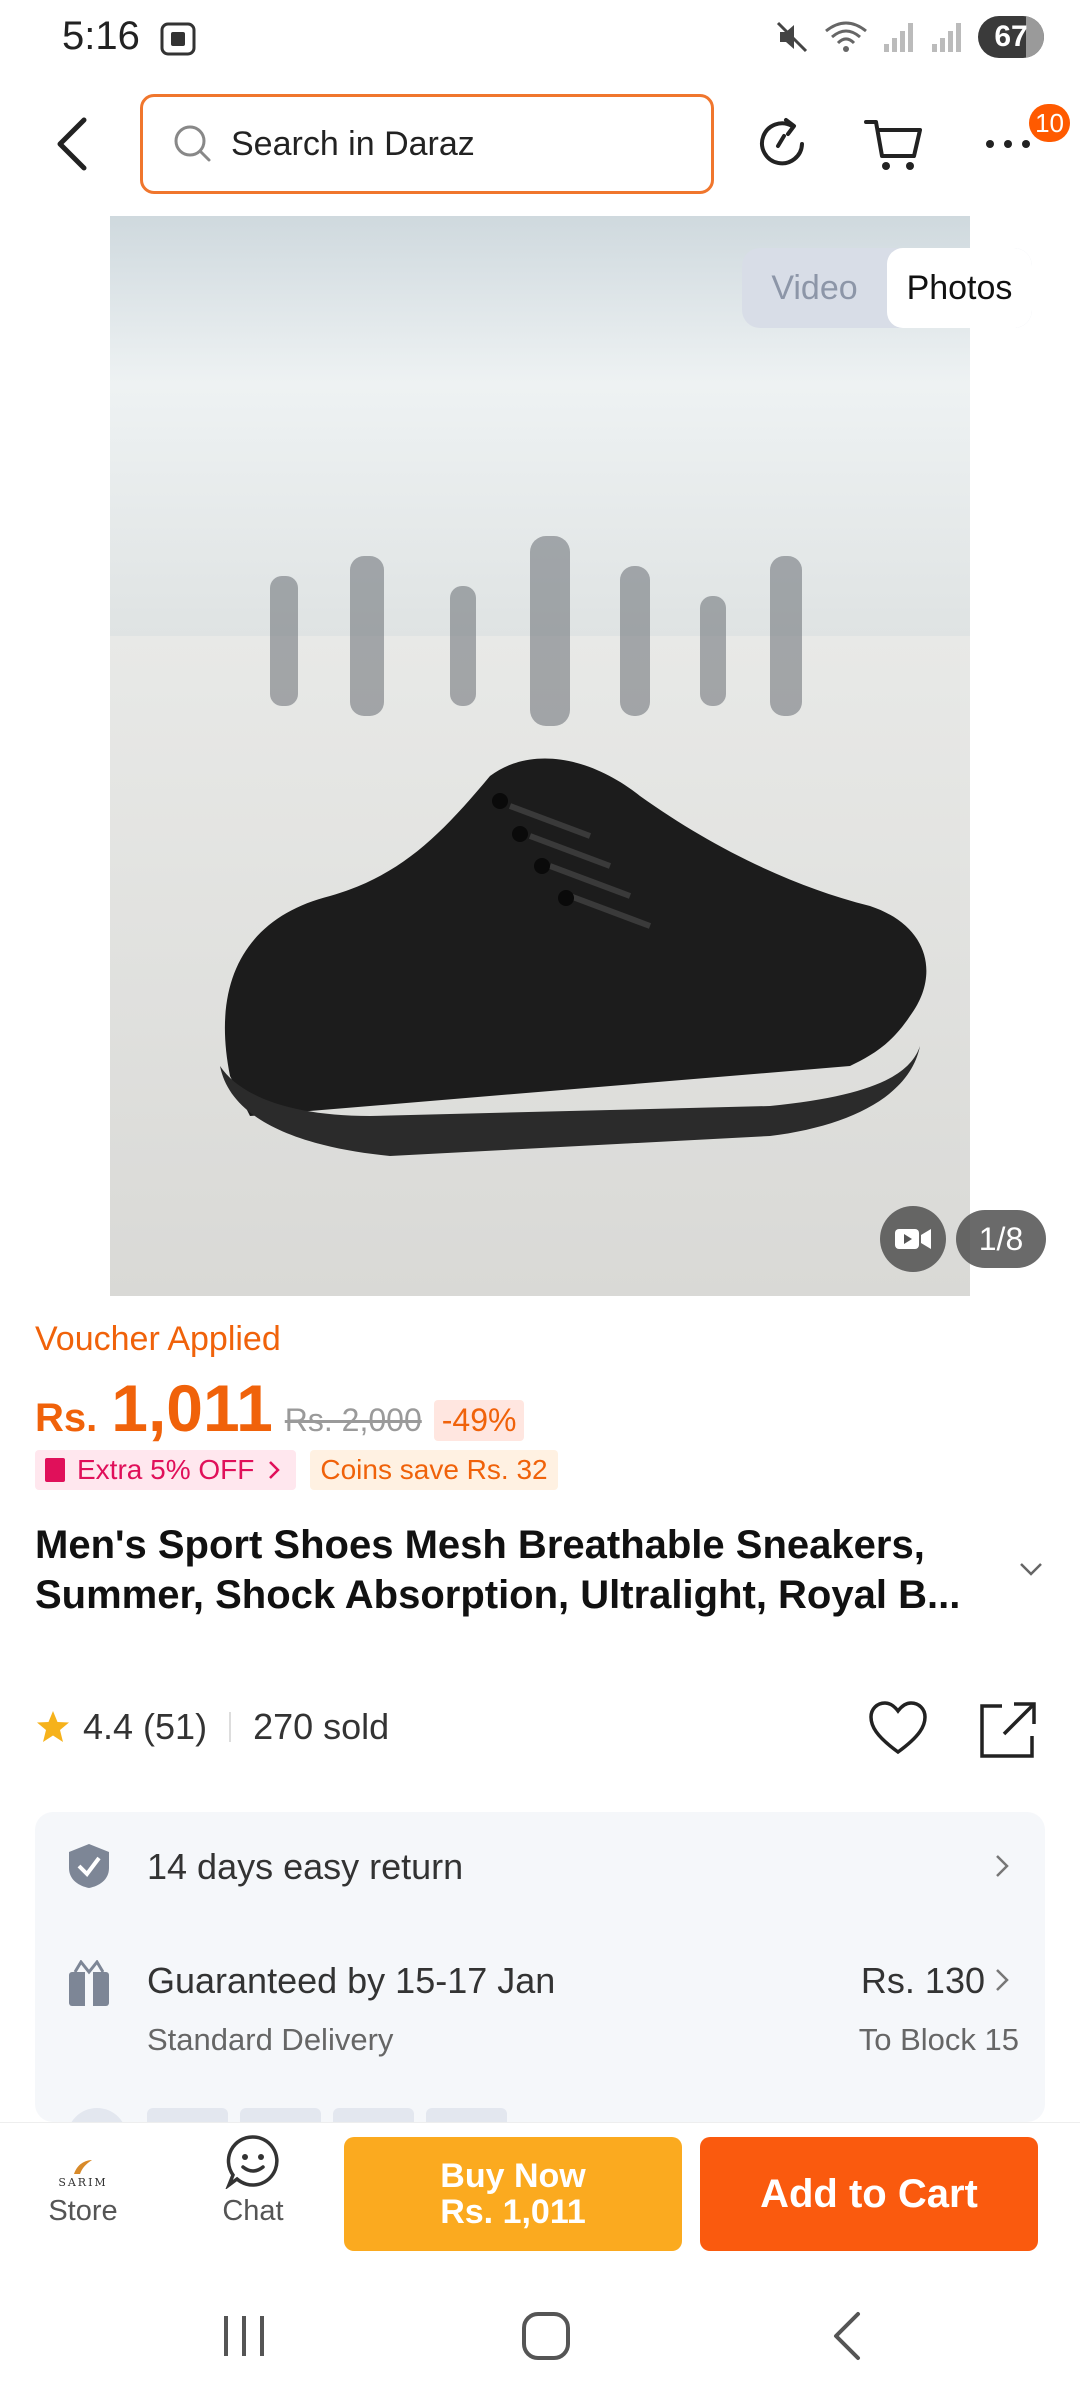 Image resolution: width=1080 pixels, height=2400 pixels. I want to click on divider, so click(230, 1727).